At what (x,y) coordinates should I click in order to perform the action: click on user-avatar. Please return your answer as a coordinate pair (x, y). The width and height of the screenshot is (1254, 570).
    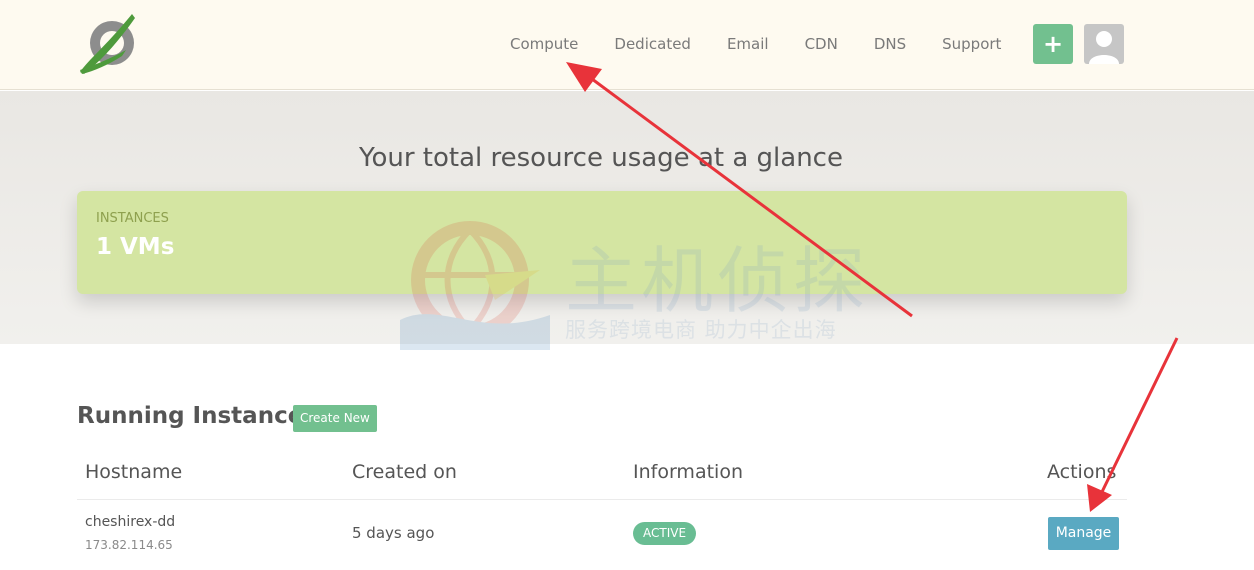
    Looking at the image, I should click on (1104, 44).